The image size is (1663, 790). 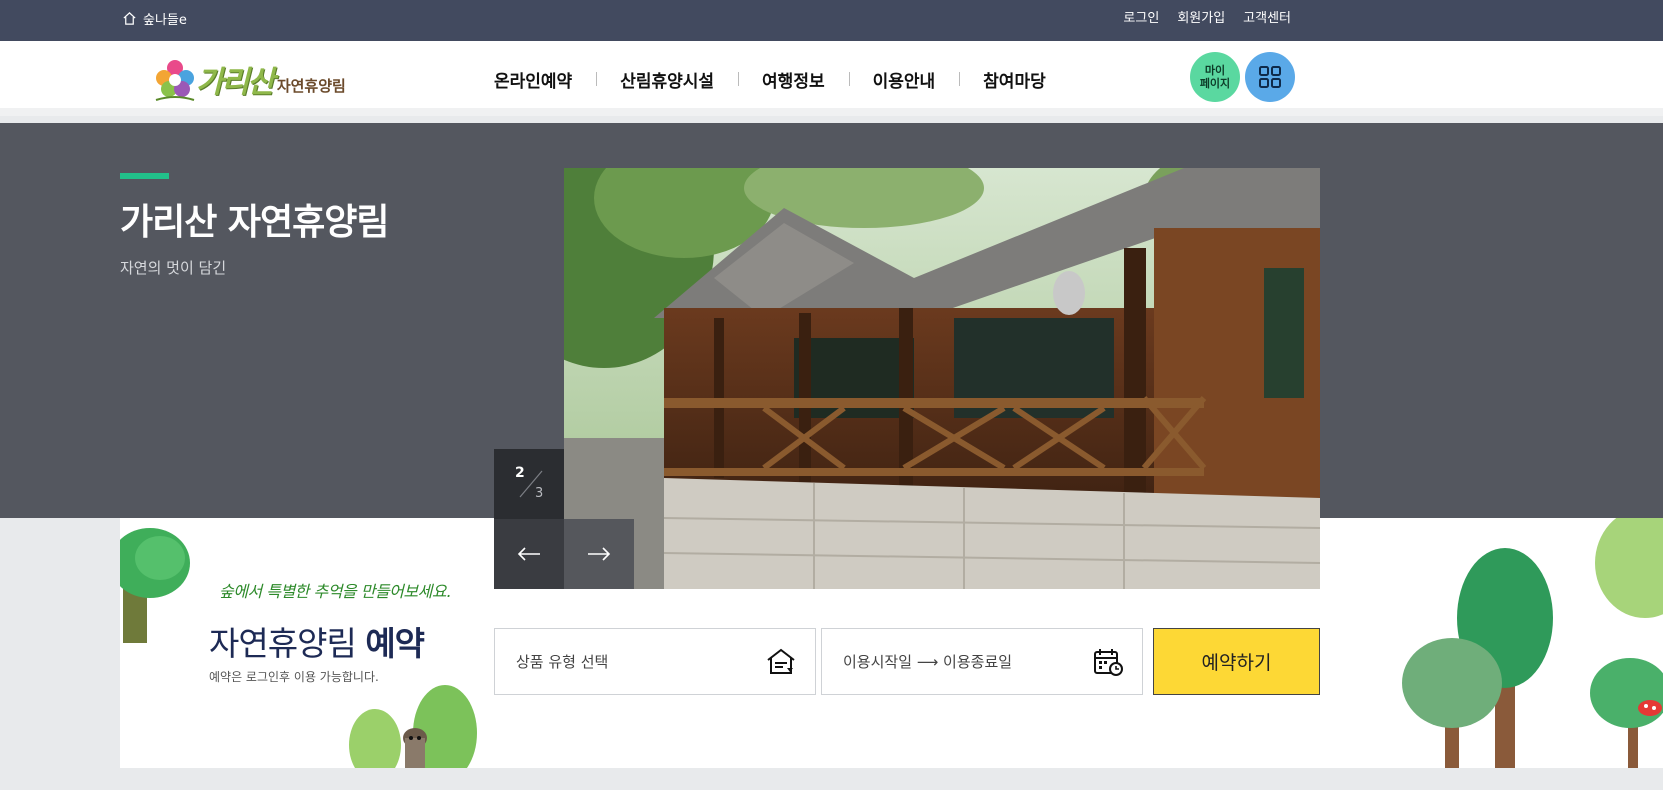 I want to click on tree-raccoon-illustration, so click(x=413, y=726).